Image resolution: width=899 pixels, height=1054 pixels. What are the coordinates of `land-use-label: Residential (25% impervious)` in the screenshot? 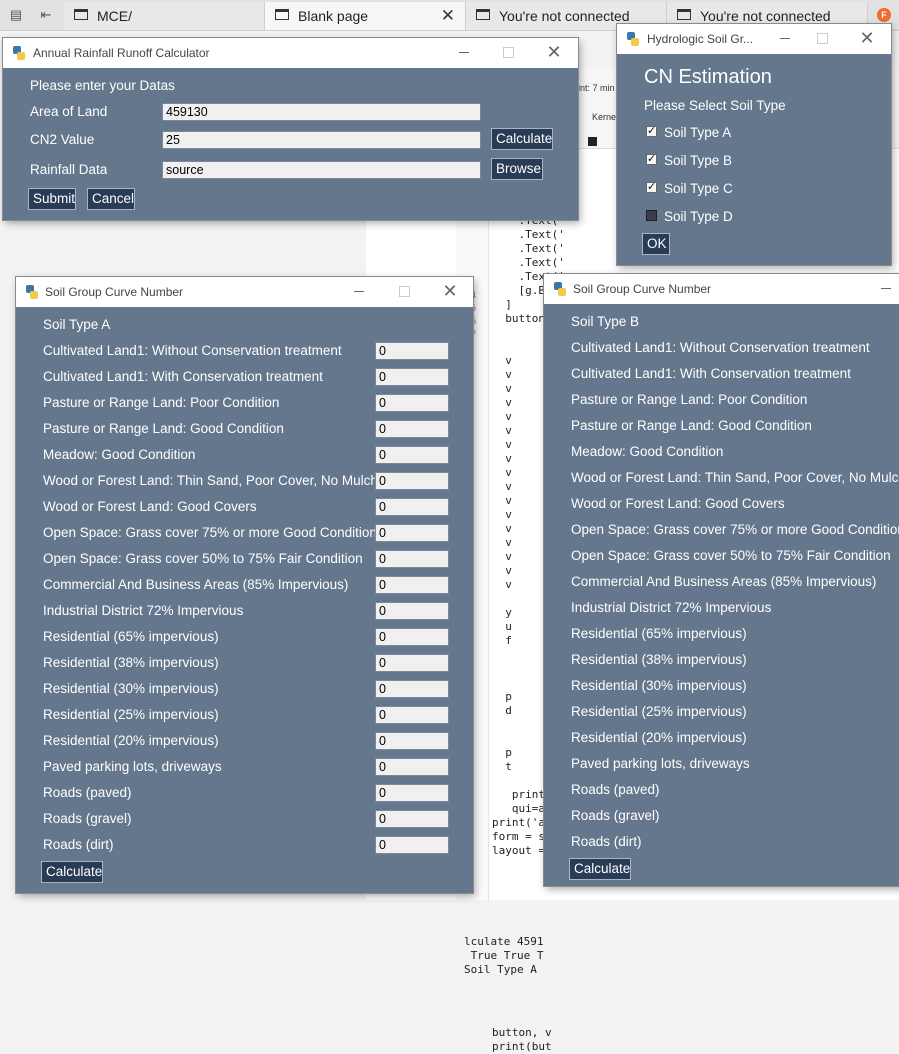 It's located at (131, 714).